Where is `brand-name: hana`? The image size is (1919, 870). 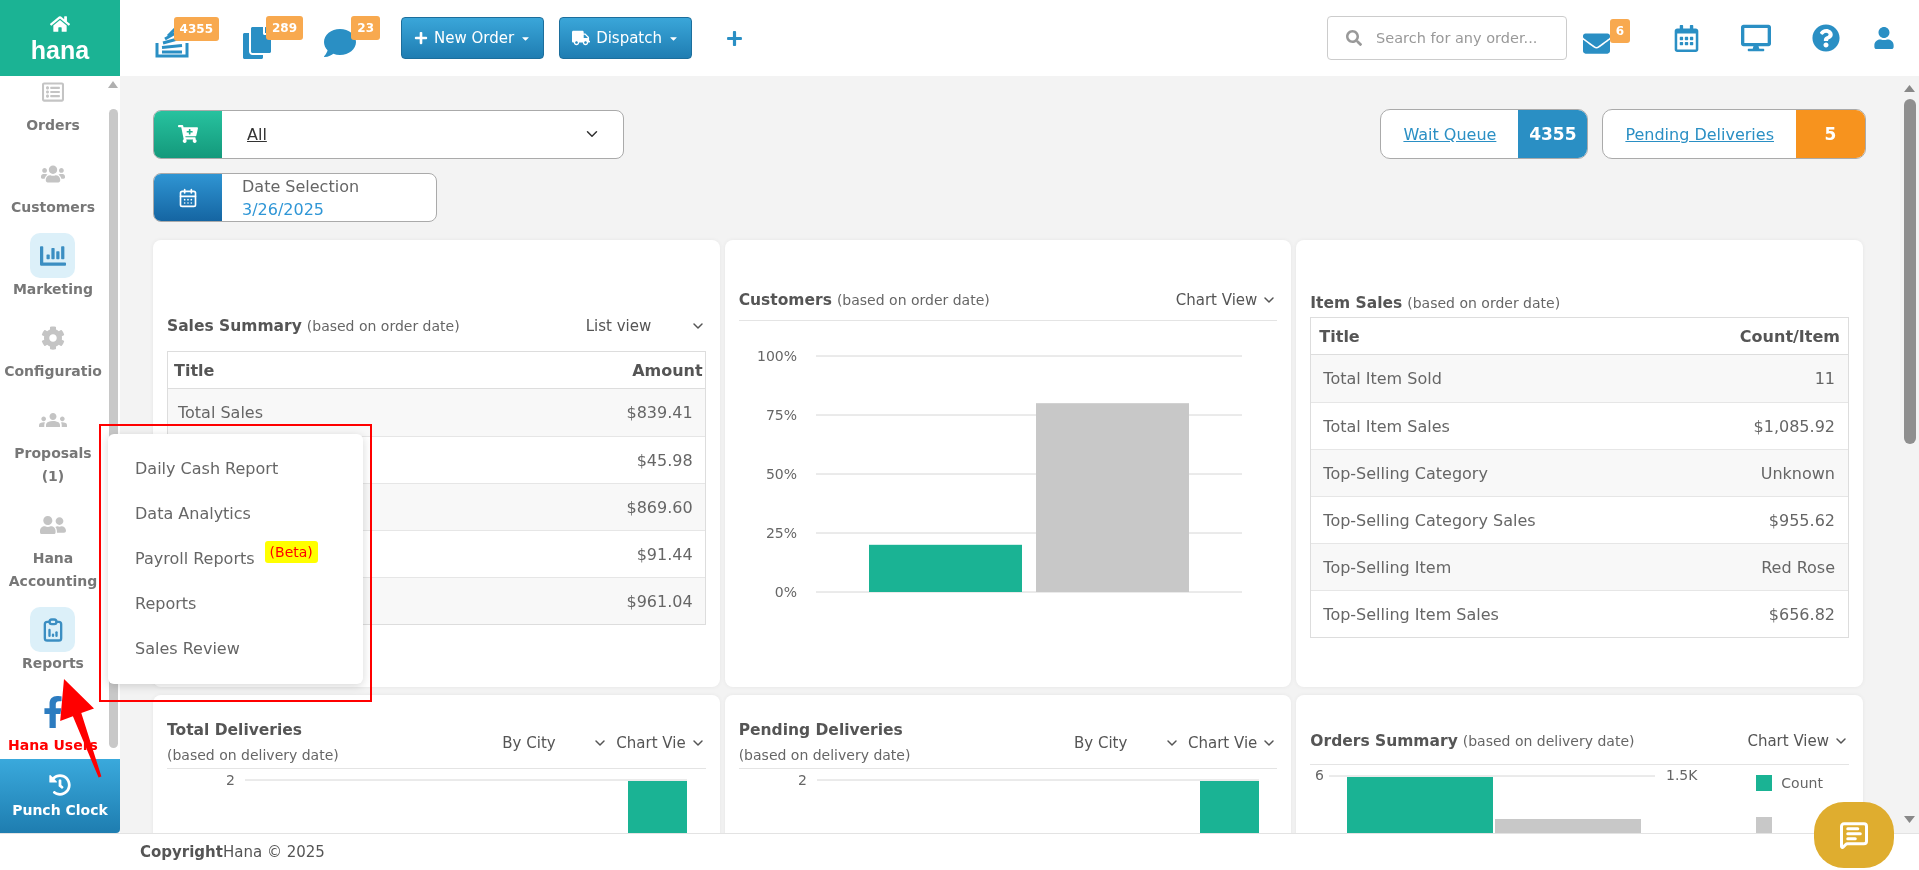 brand-name: hana is located at coordinates (60, 49).